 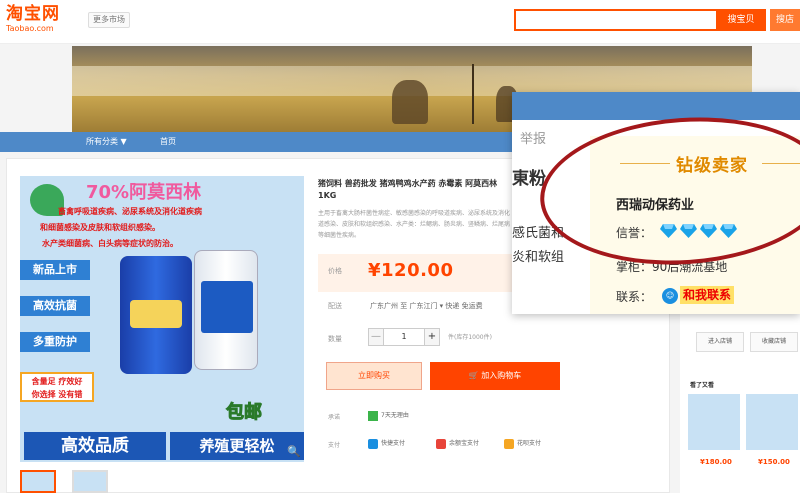 What do you see at coordinates (441, 443) in the screenshot?
I see `yuebao-icon` at bounding box center [441, 443].